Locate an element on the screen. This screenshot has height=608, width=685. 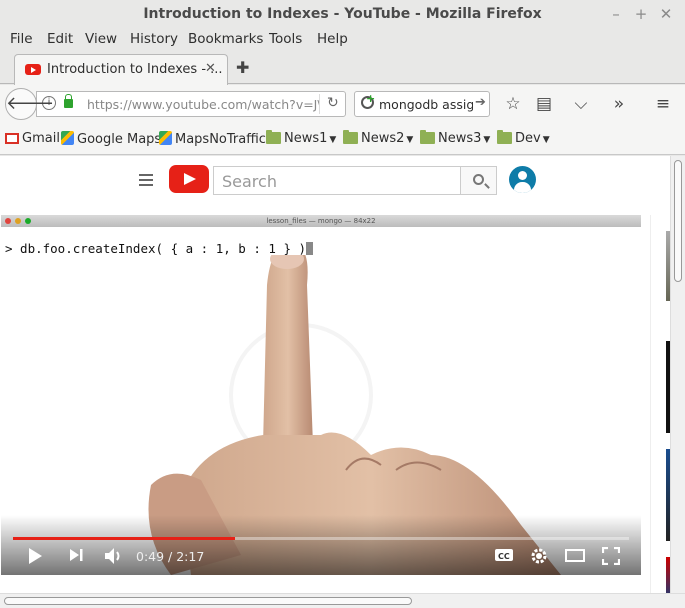
recommendations-strip is located at coordinates (660, 404).